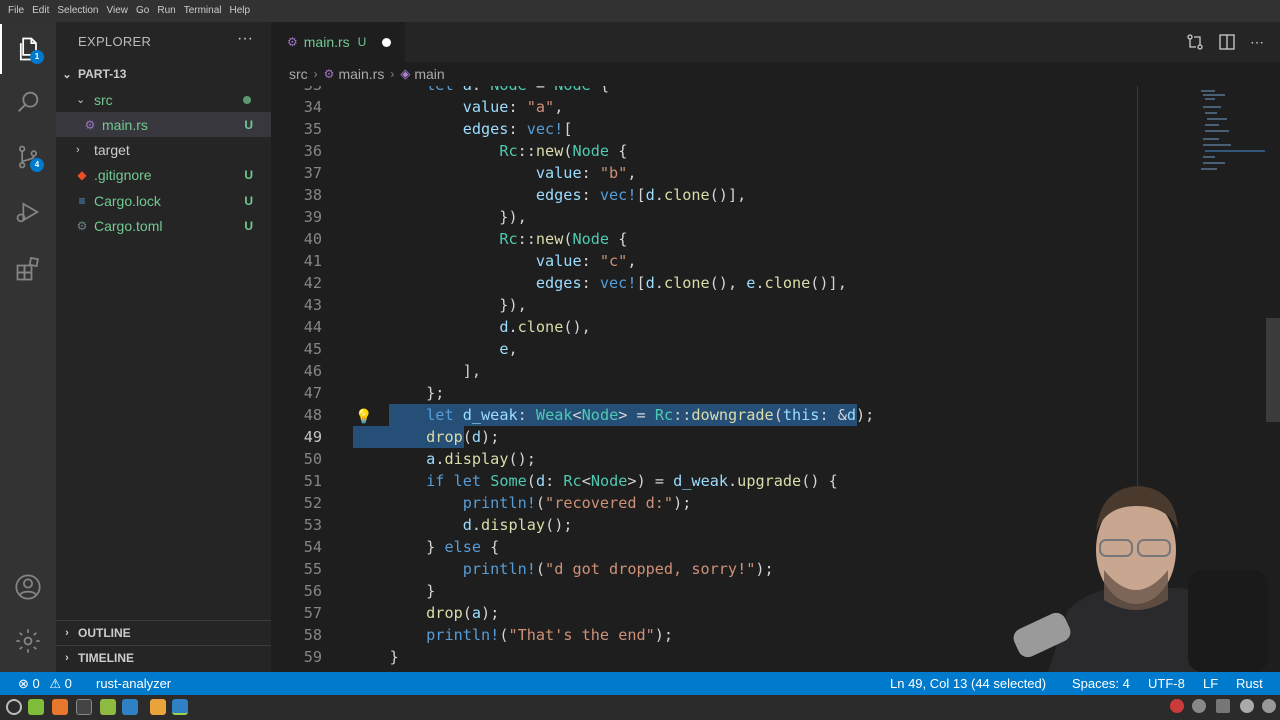 This screenshot has width=1280, height=720. What do you see at coordinates (28, 641) in the screenshot?
I see `manage-activity` at bounding box center [28, 641].